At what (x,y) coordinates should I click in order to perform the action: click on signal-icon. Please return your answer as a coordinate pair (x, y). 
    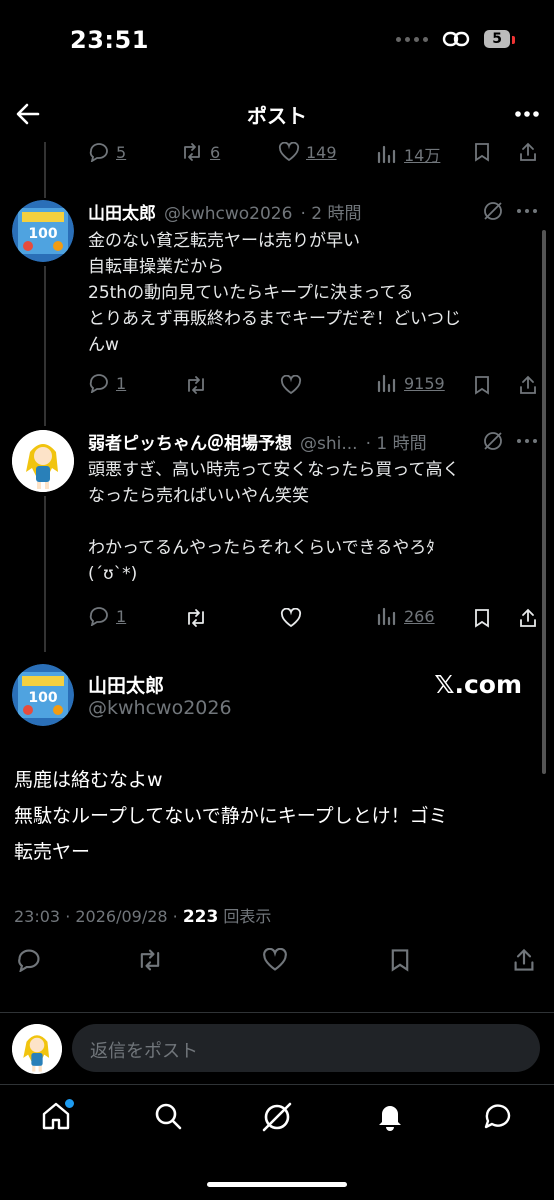
    Looking at the image, I should click on (412, 39).